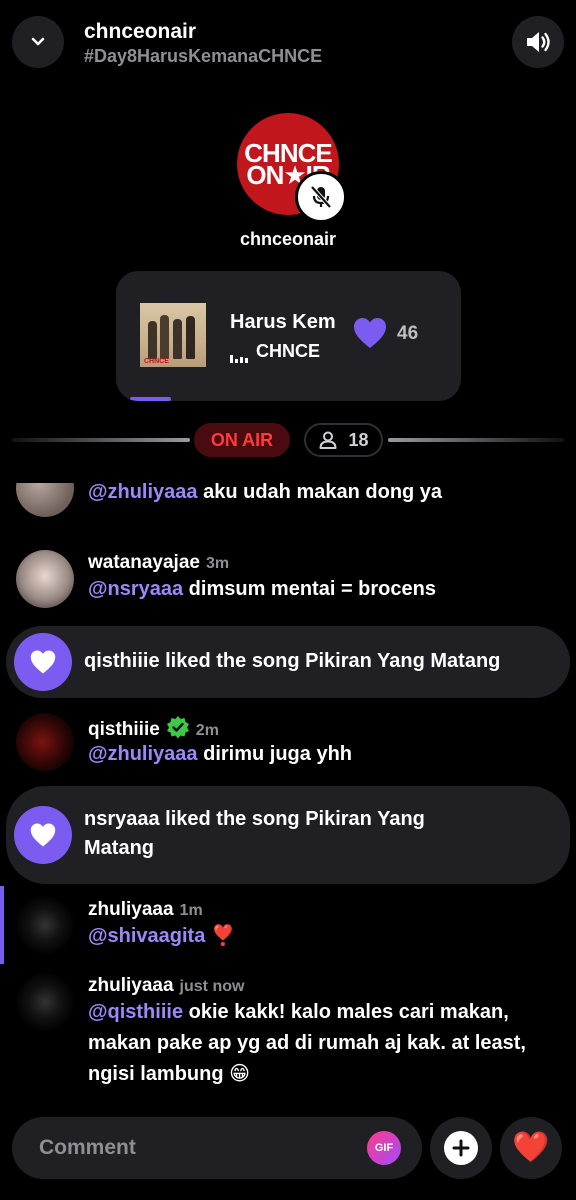 This screenshot has height=1200, width=576. I want to click on mention-link: @nsryaaa, so click(135, 589).